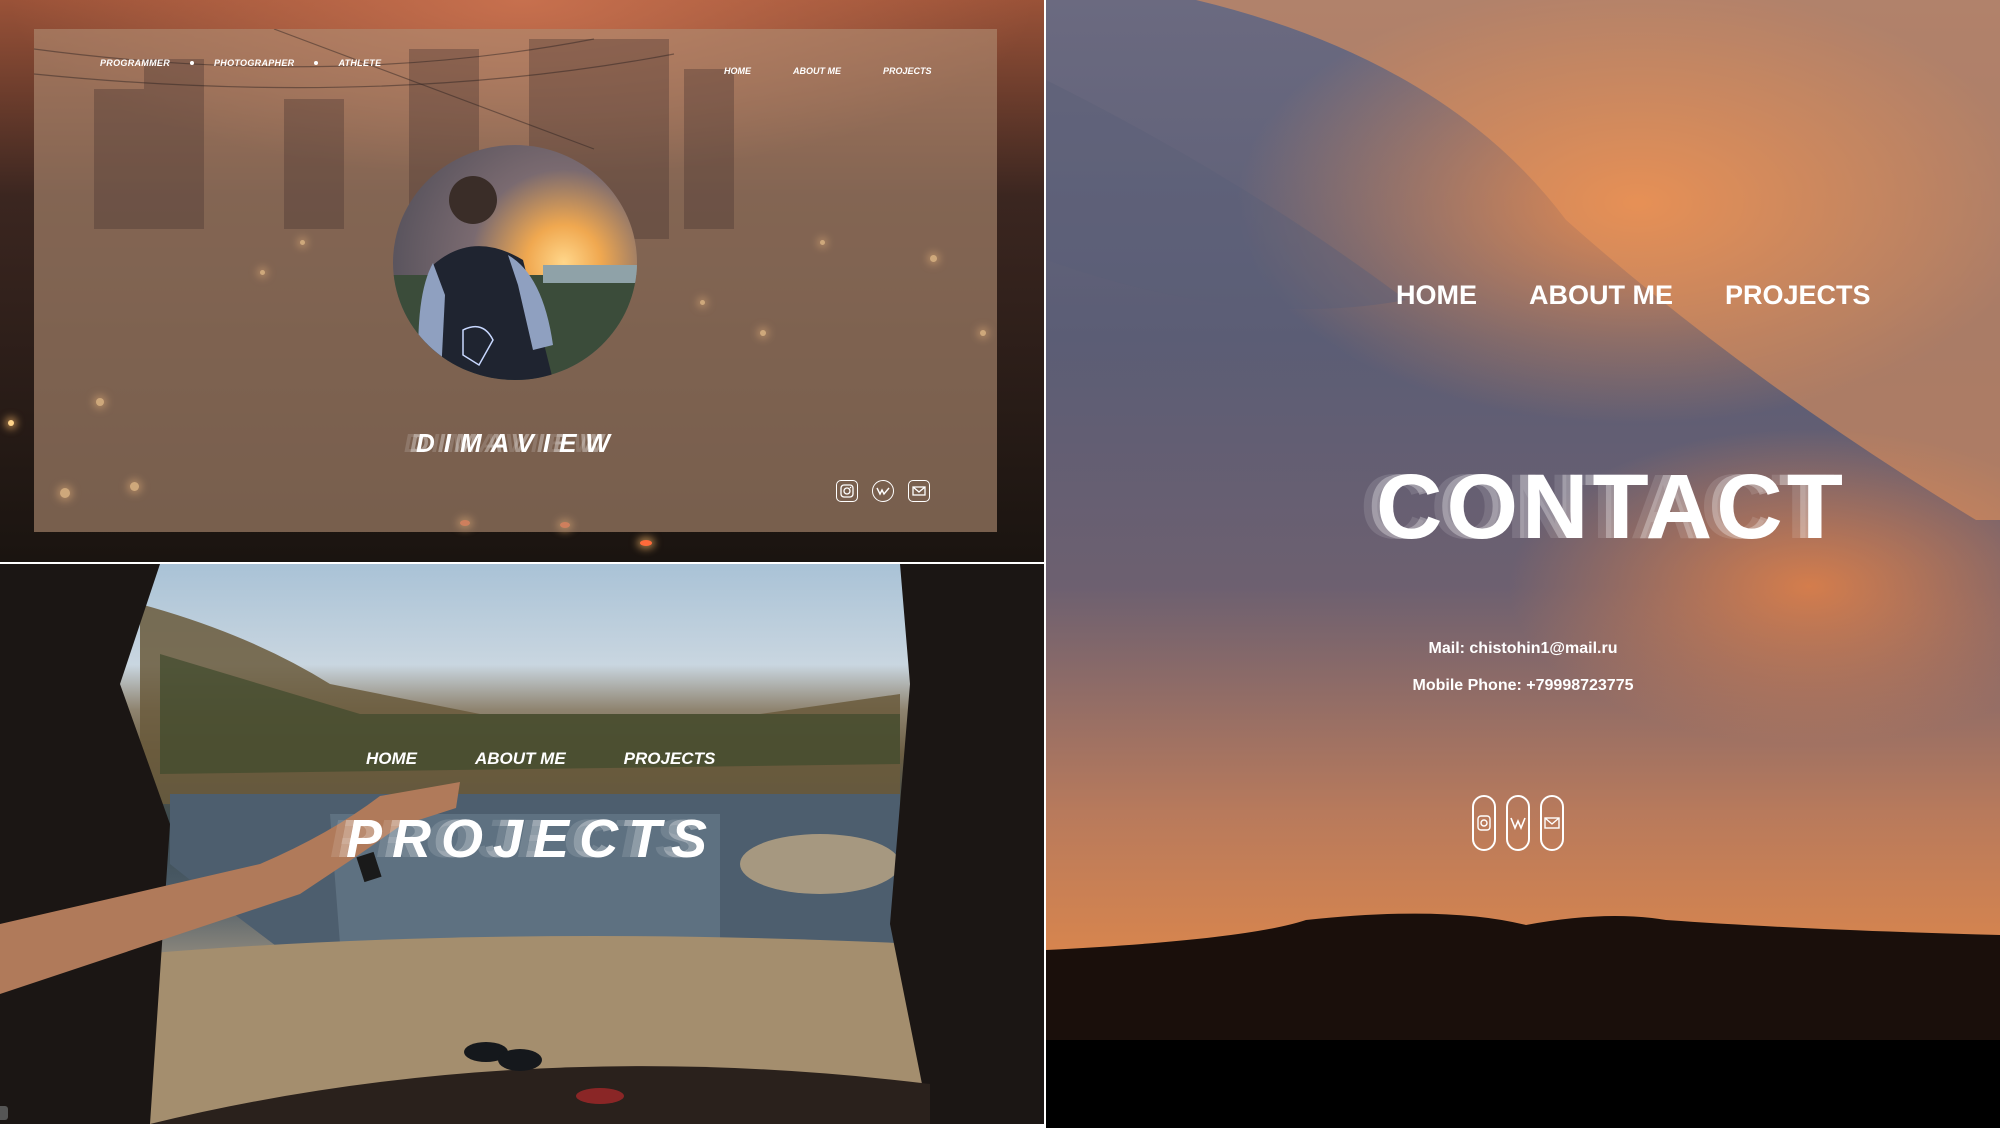  What do you see at coordinates (517, 443) in the screenshot?
I see `brand-logo: DIMAVIEW` at bounding box center [517, 443].